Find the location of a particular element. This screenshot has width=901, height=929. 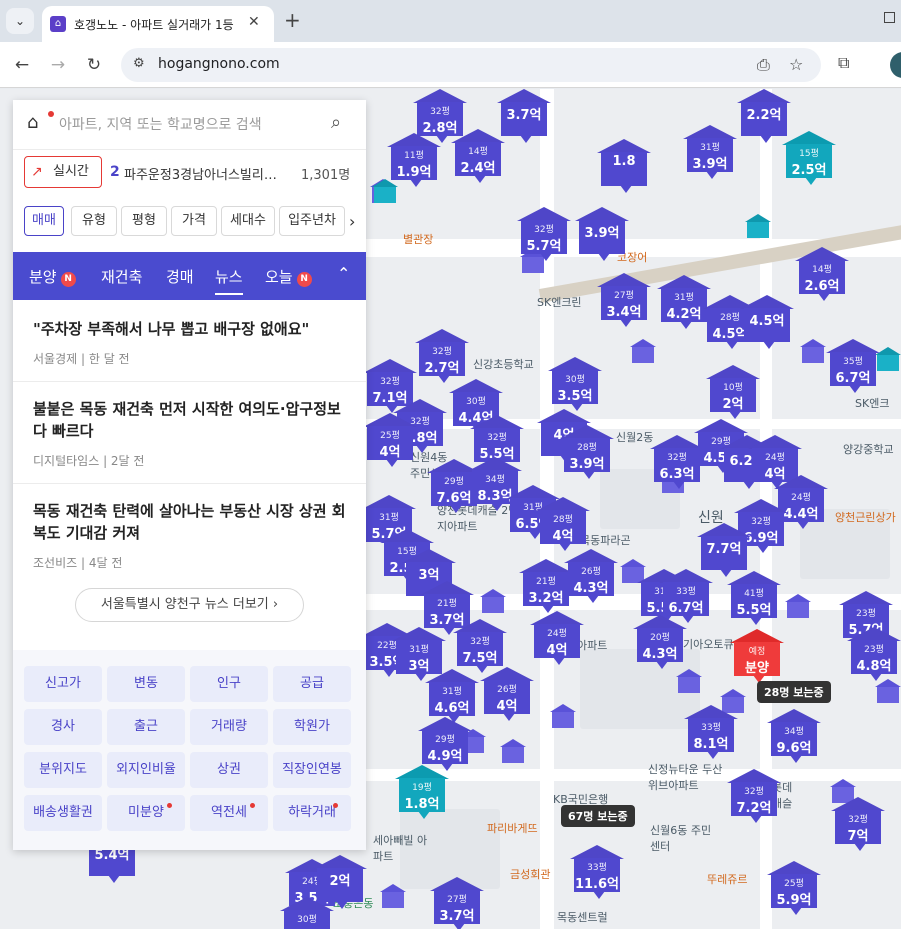

map-label: 신월6동 주민센터 is located at coordinates (685, 838).